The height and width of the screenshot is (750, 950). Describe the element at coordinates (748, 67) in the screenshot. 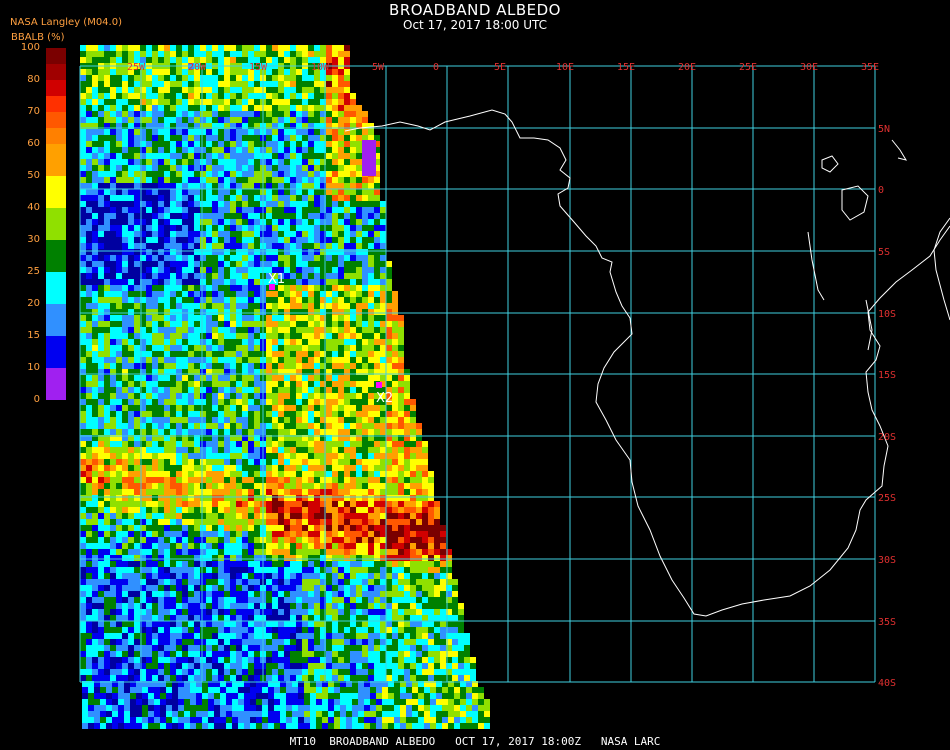

I see `longitude-label: 25E` at that location.